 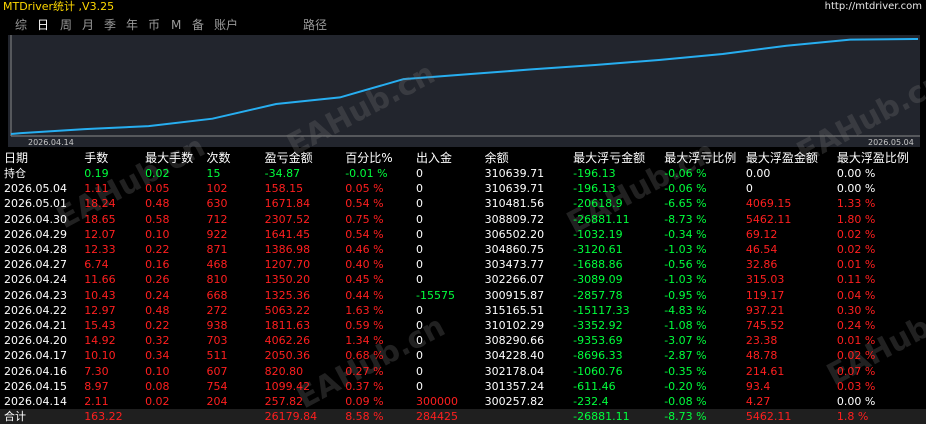 I want to click on holding-max-floating-profit: 0.00, so click(x=758, y=174).